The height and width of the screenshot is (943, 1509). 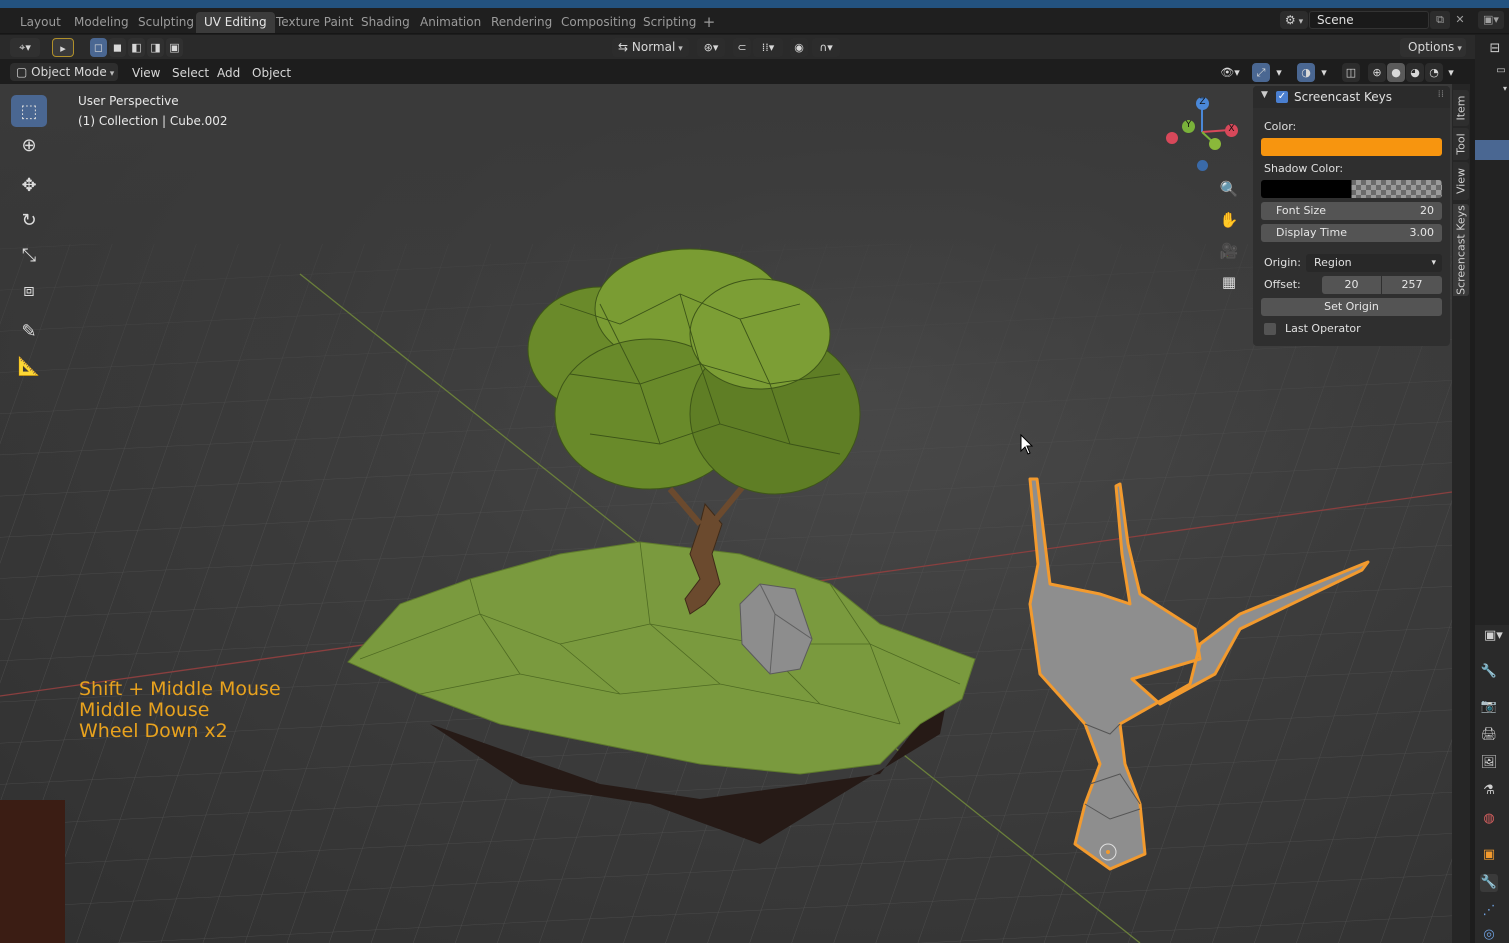 What do you see at coordinates (24, 72) in the screenshot?
I see `mode-icon: ▢` at bounding box center [24, 72].